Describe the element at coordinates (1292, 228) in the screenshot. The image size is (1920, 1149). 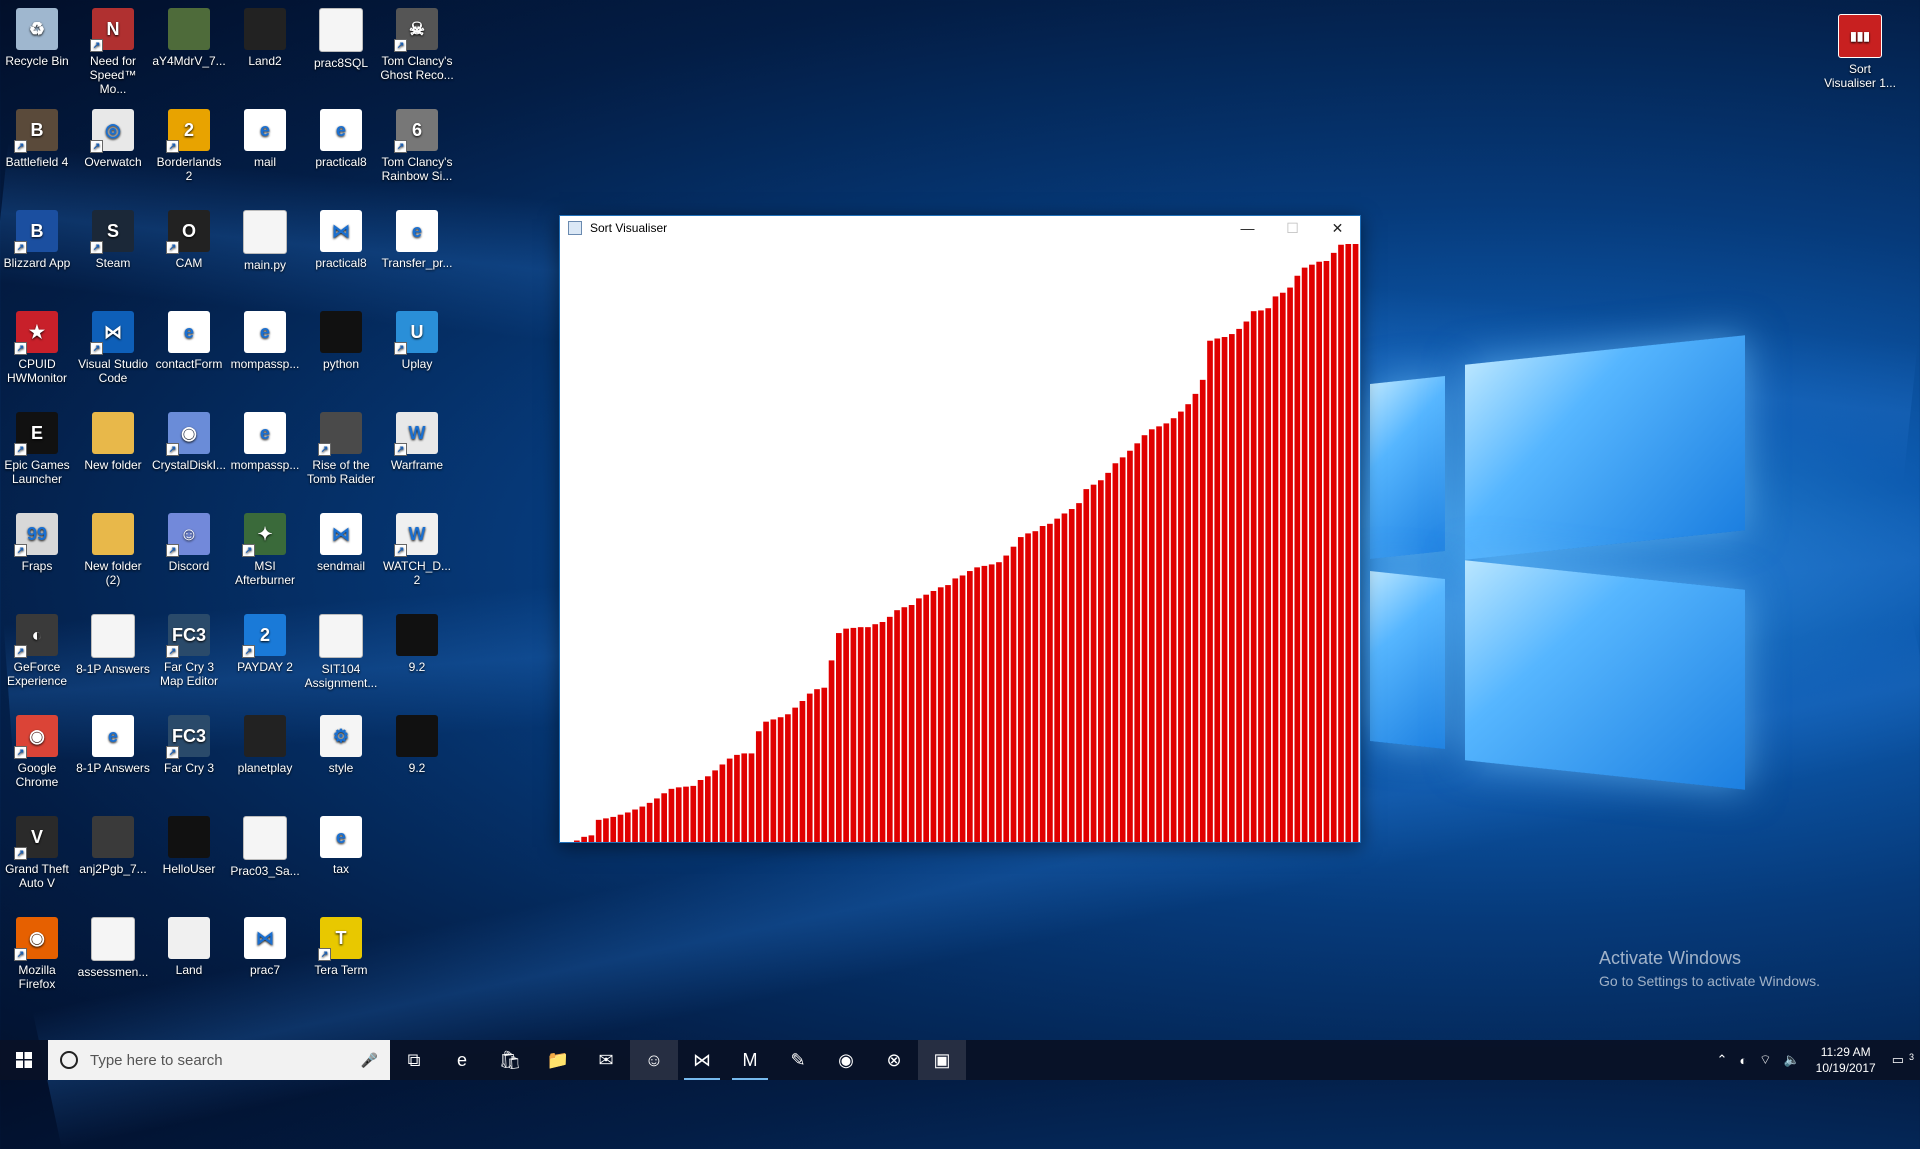
I see `maximize-button: ☐` at that location.